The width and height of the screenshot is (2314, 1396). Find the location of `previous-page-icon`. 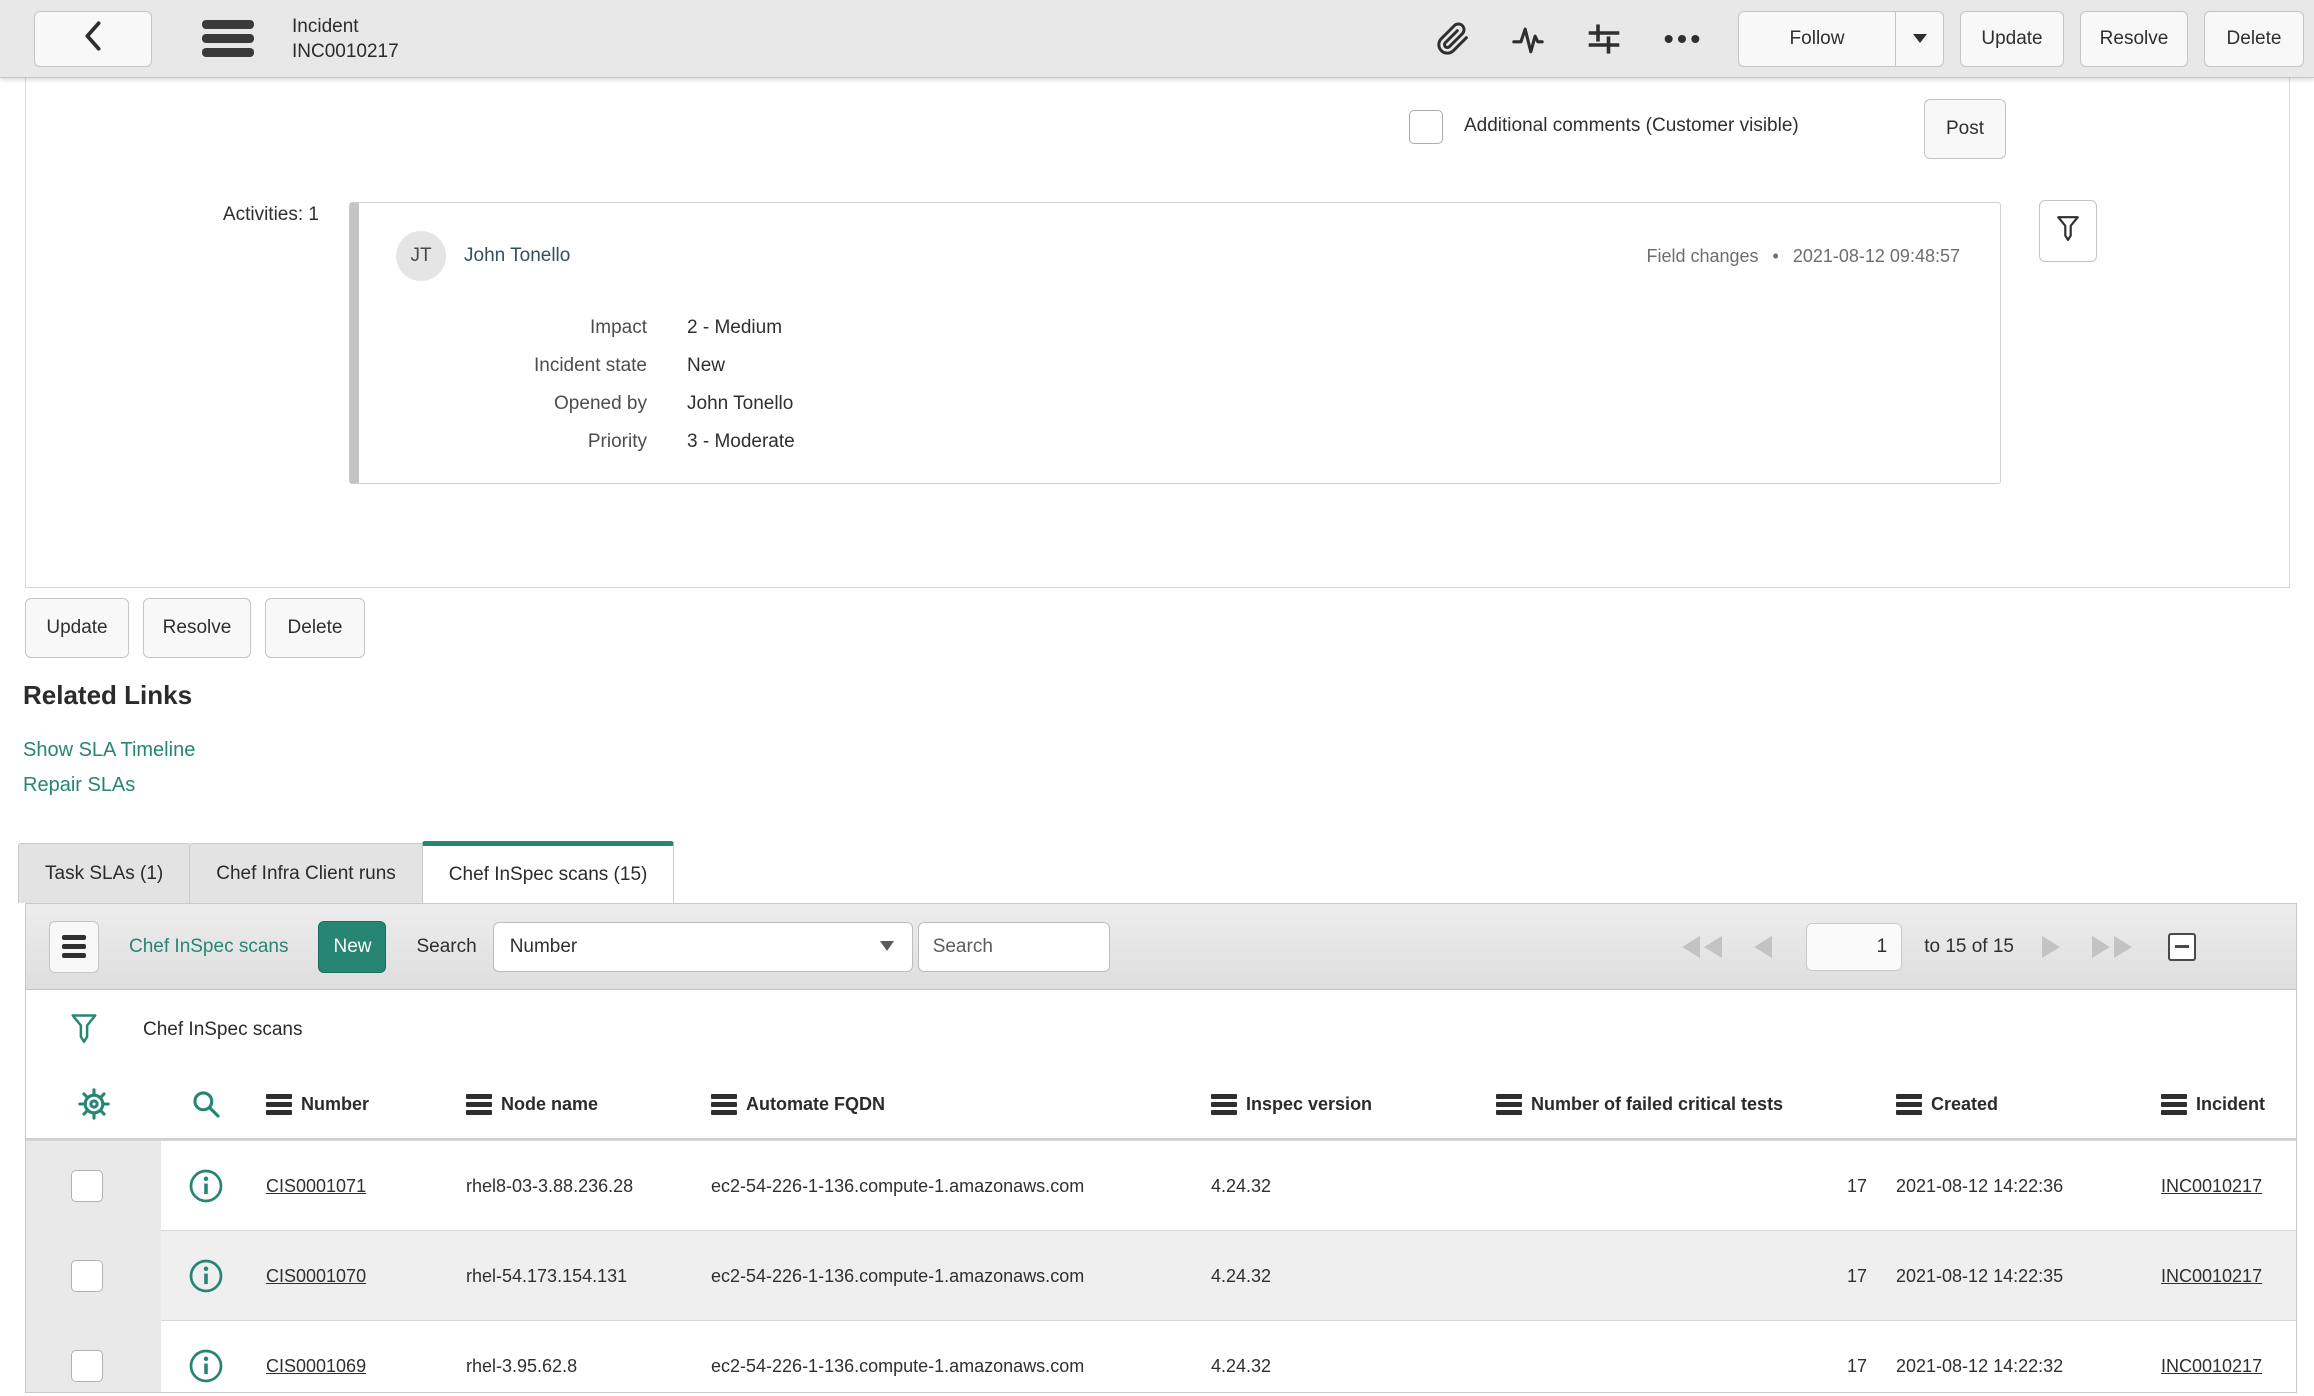

previous-page-icon is located at coordinates (1763, 947).